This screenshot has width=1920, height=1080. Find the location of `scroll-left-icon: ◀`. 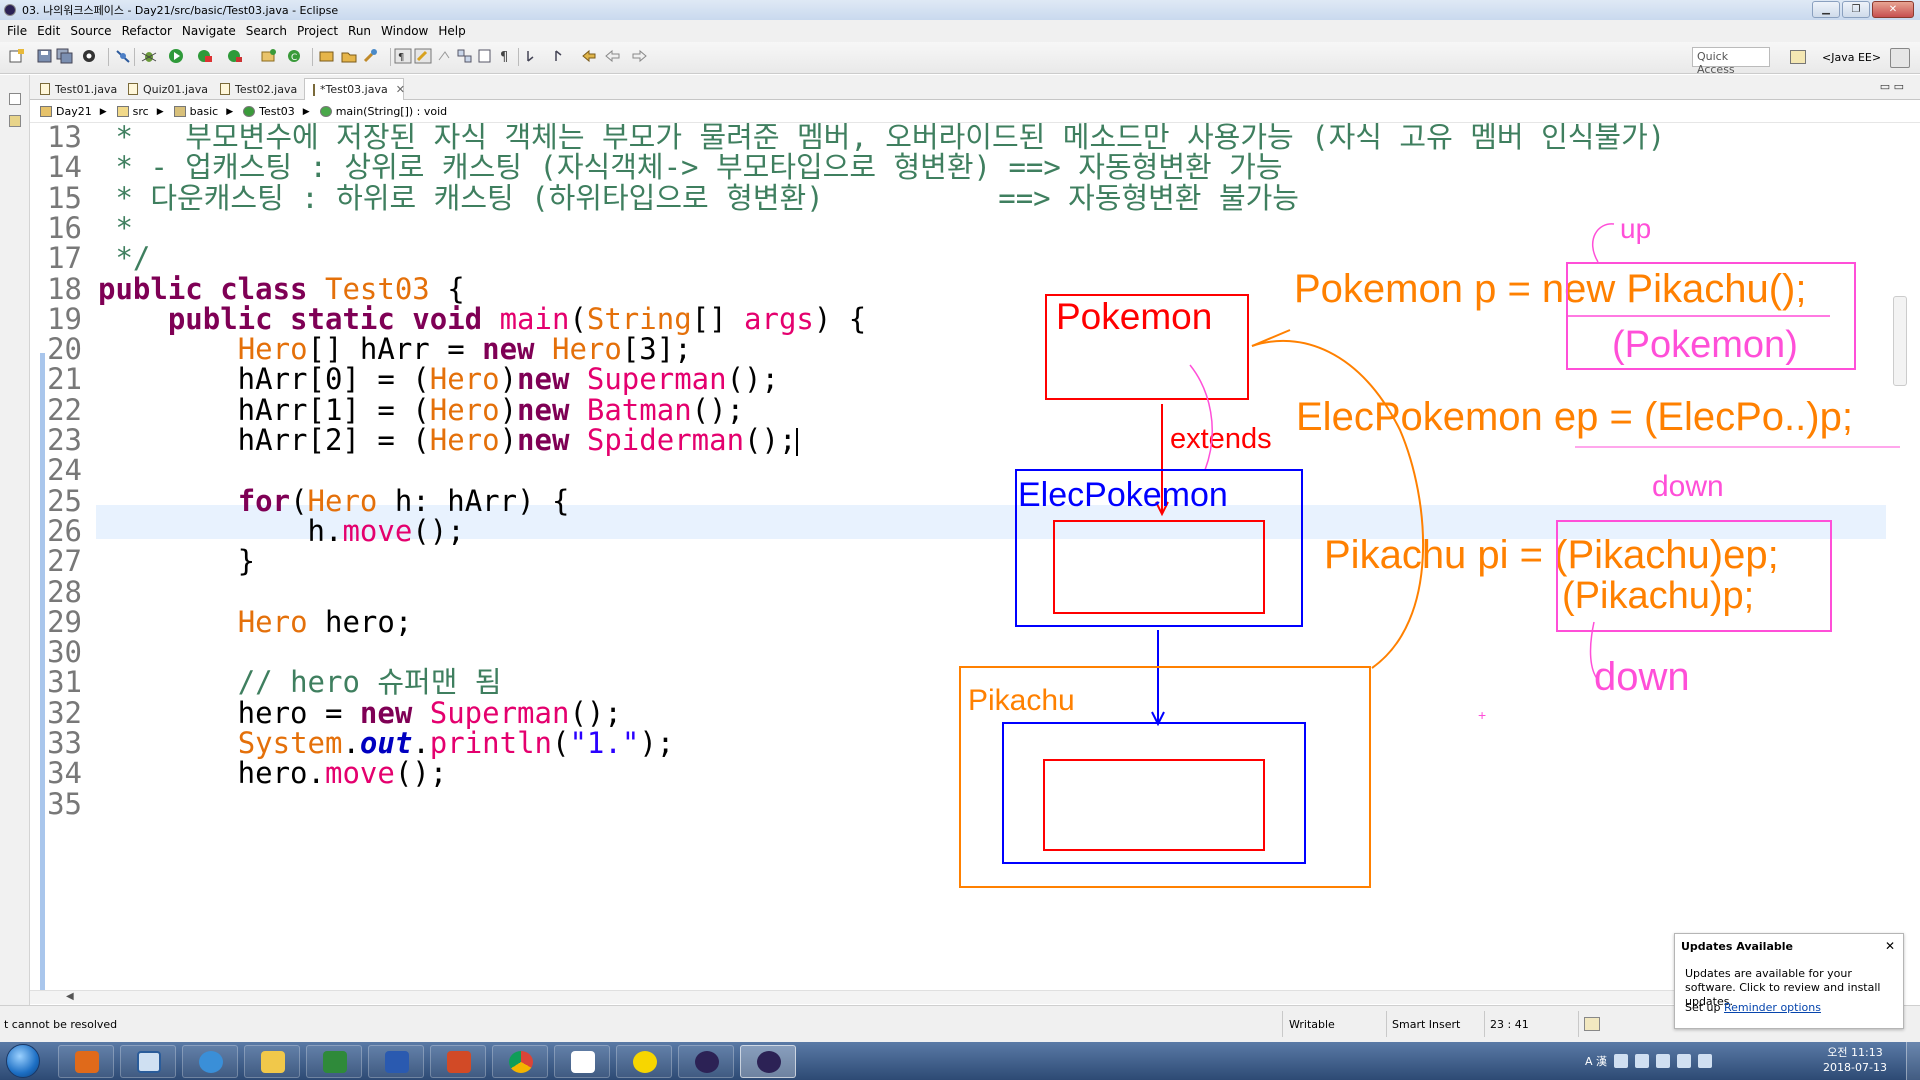

scroll-left-icon: ◀ is located at coordinates (70, 996).